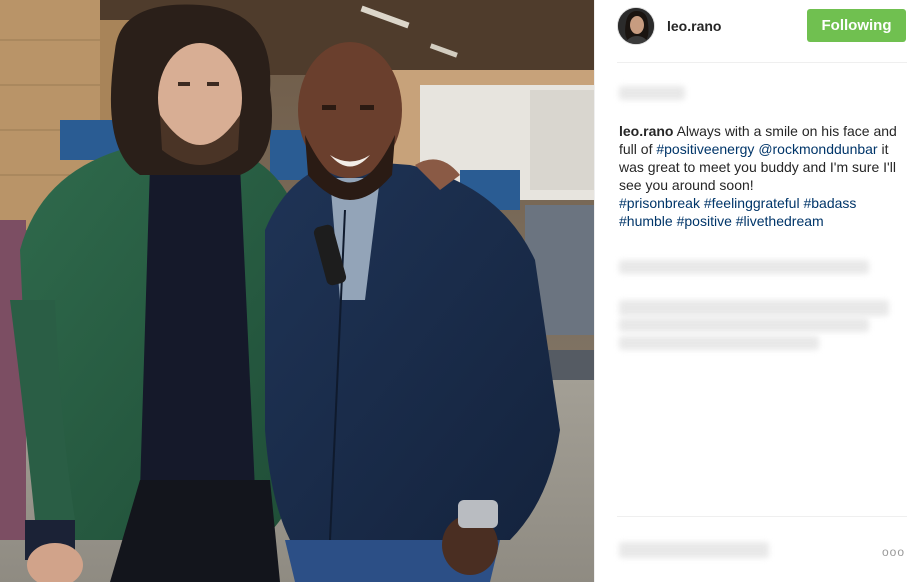 Image resolution: width=912 pixels, height=582 pixels. Describe the element at coordinates (817, 149) in the screenshot. I see `hashtag-link: @rockmonddunbar` at that location.